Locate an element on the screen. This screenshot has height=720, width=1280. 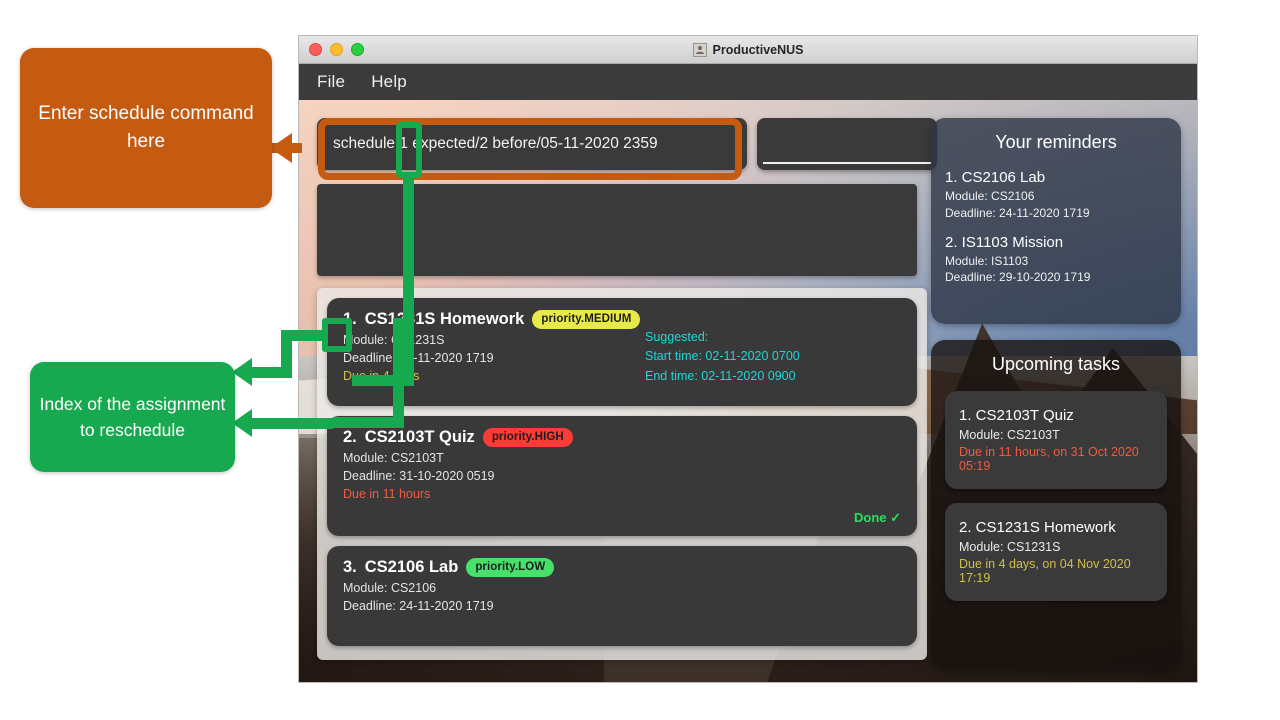
orange-arrow-head is located at coordinates (281, 148).